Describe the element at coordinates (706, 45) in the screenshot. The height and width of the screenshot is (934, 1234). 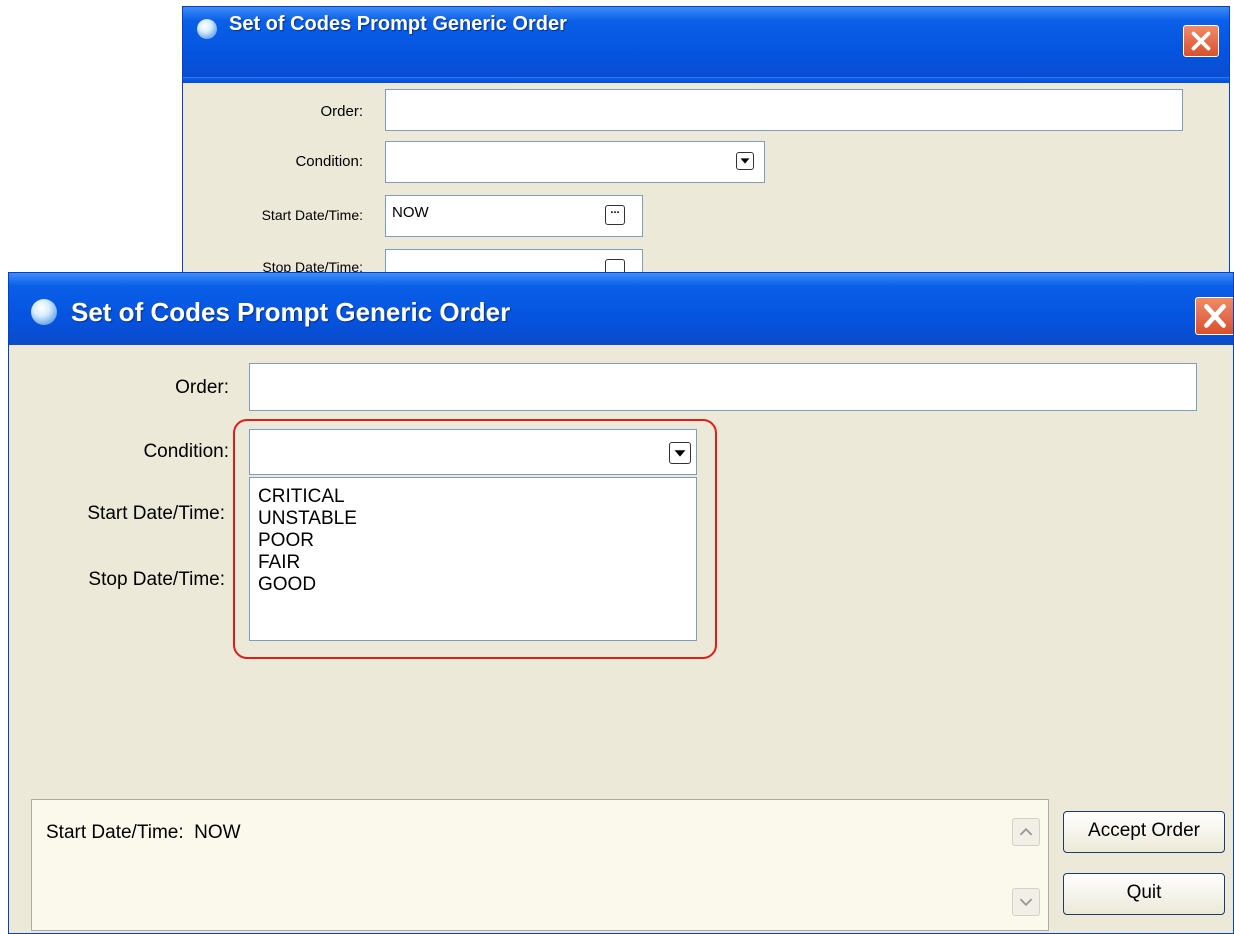
I see `back-window-titlebar: Set of Codes Prompt Generic Order` at that location.